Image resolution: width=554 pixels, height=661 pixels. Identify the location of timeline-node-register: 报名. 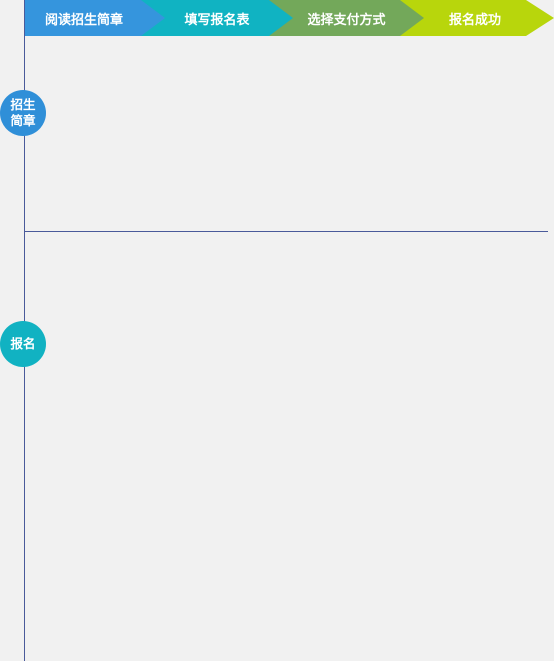
(23, 344).